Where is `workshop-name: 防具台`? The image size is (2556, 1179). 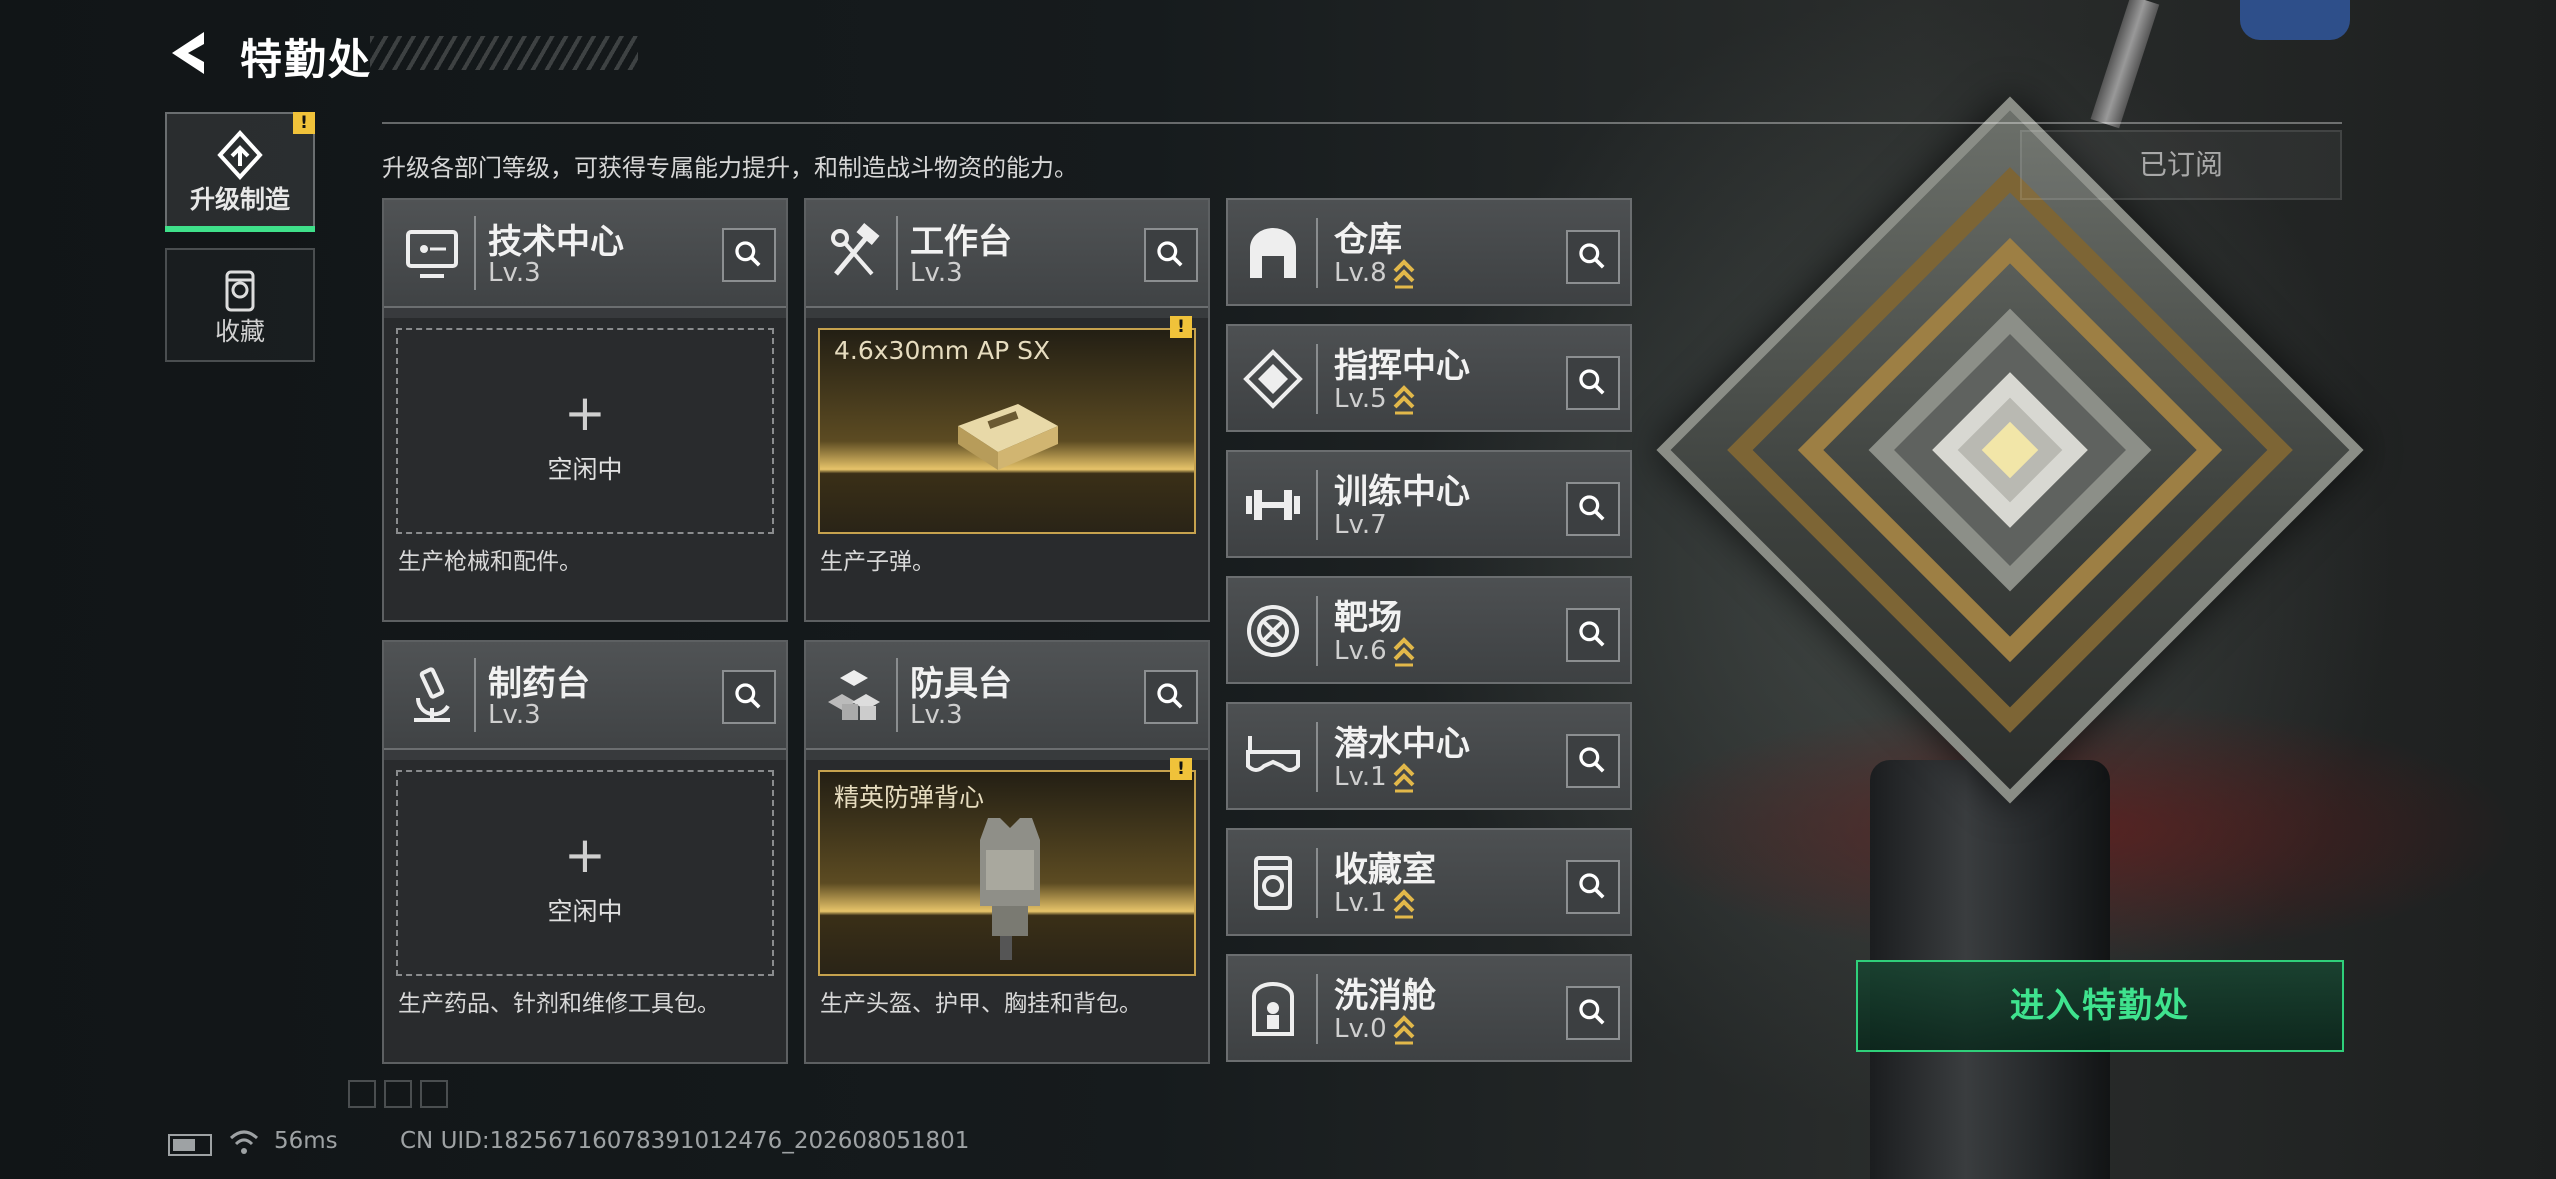
workshop-name: 防具台 is located at coordinates (961, 684).